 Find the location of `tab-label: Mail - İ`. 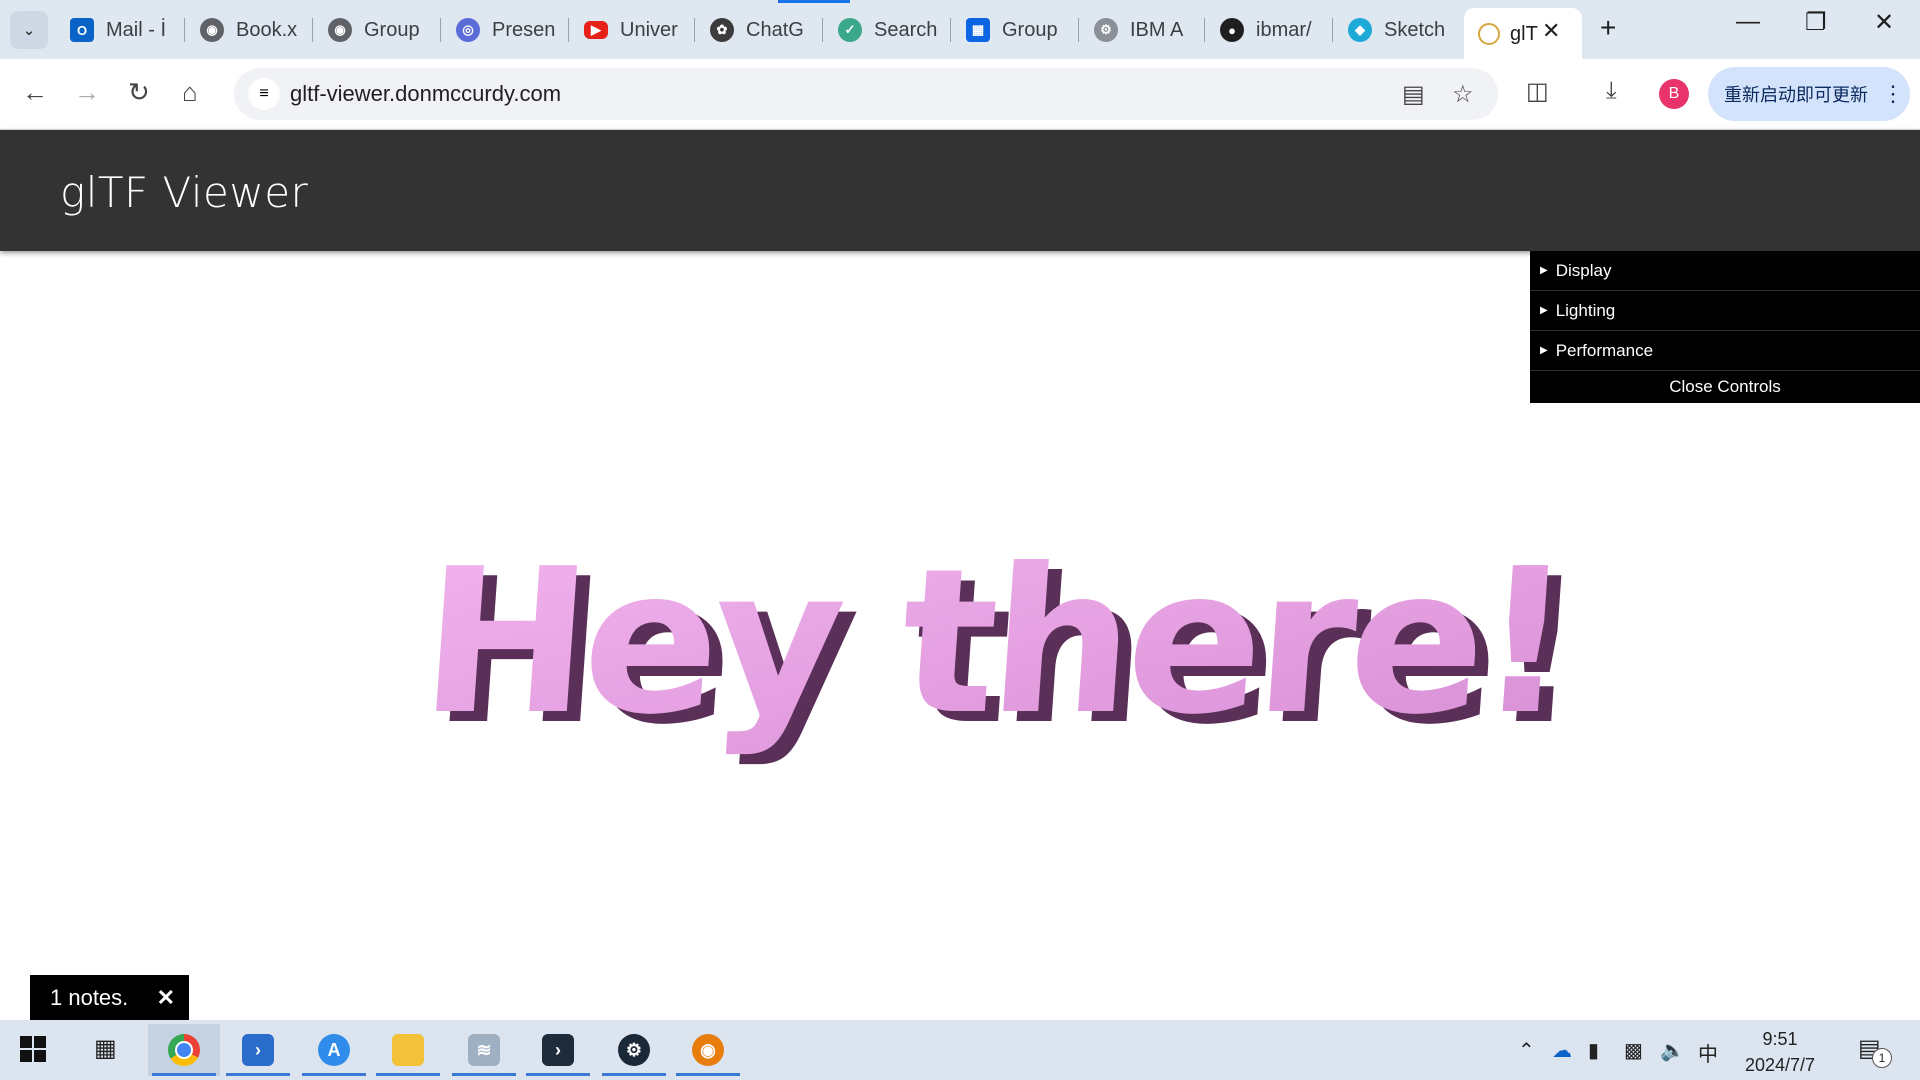

tab-label: Mail - İ is located at coordinates (136, 29).